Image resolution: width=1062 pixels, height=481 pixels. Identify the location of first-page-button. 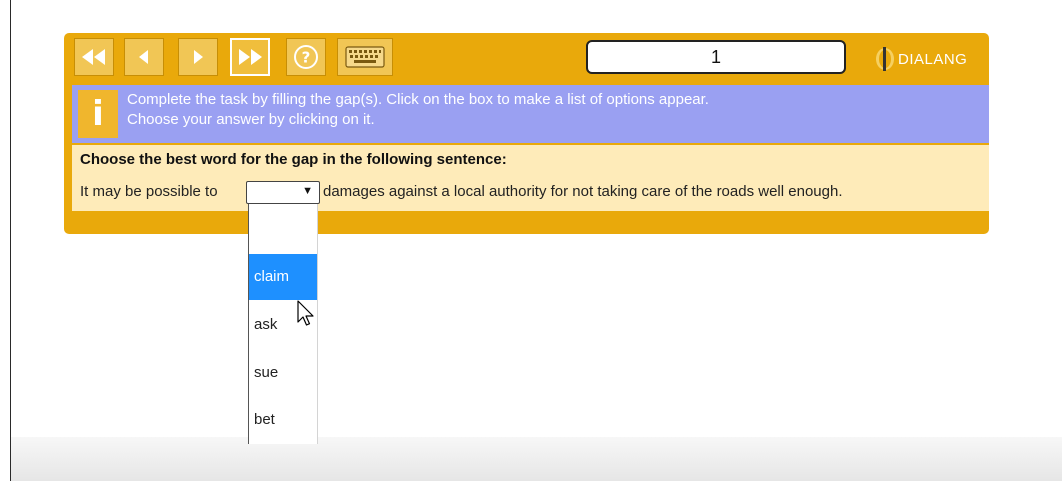
(94, 57).